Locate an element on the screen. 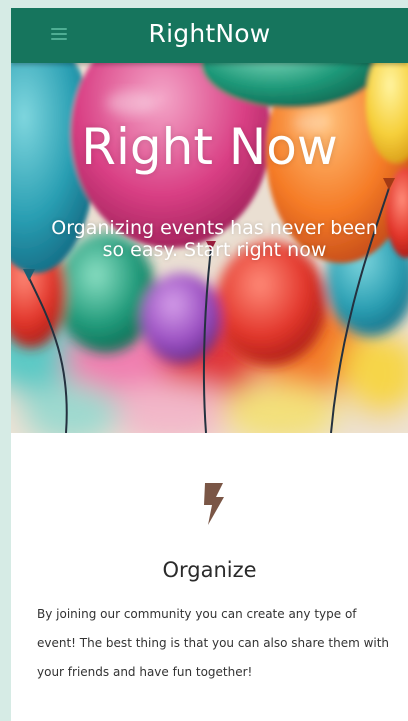 This screenshot has height=721, width=408. feature-title: Organize is located at coordinates (209, 570).